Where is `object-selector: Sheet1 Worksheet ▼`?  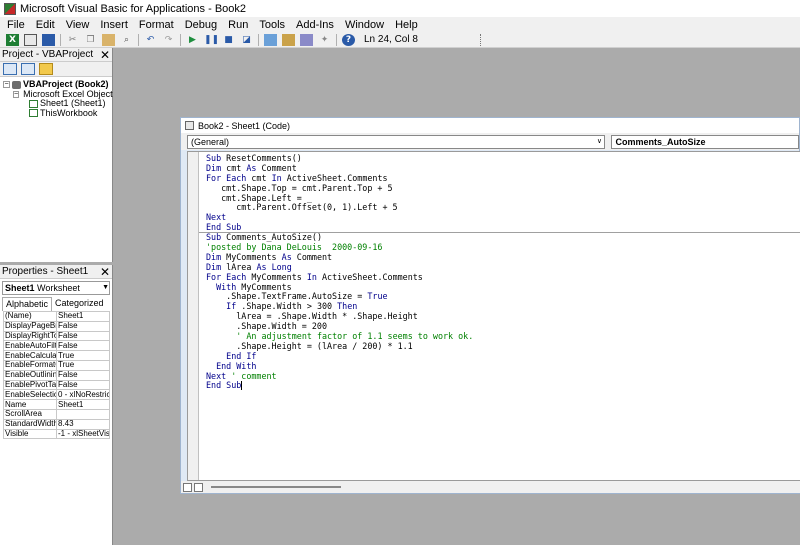
object-selector: Sheet1 Worksheet ▼ is located at coordinates (56, 288).